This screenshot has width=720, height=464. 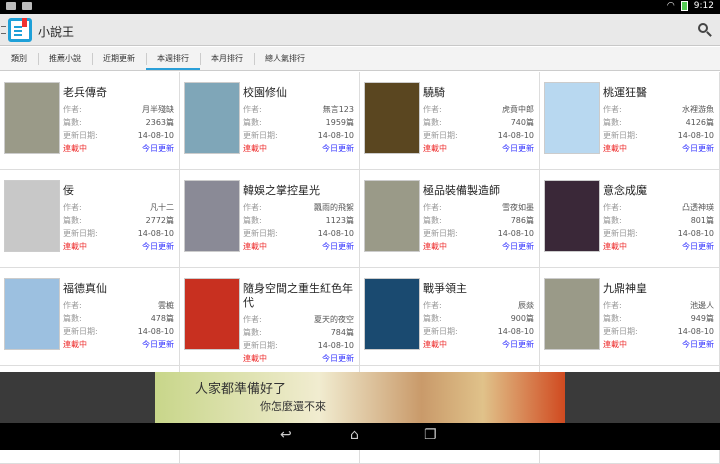 What do you see at coordinates (342, 332) in the screenshot?
I see `chapters-value: 784篇` at bounding box center [342, 332].